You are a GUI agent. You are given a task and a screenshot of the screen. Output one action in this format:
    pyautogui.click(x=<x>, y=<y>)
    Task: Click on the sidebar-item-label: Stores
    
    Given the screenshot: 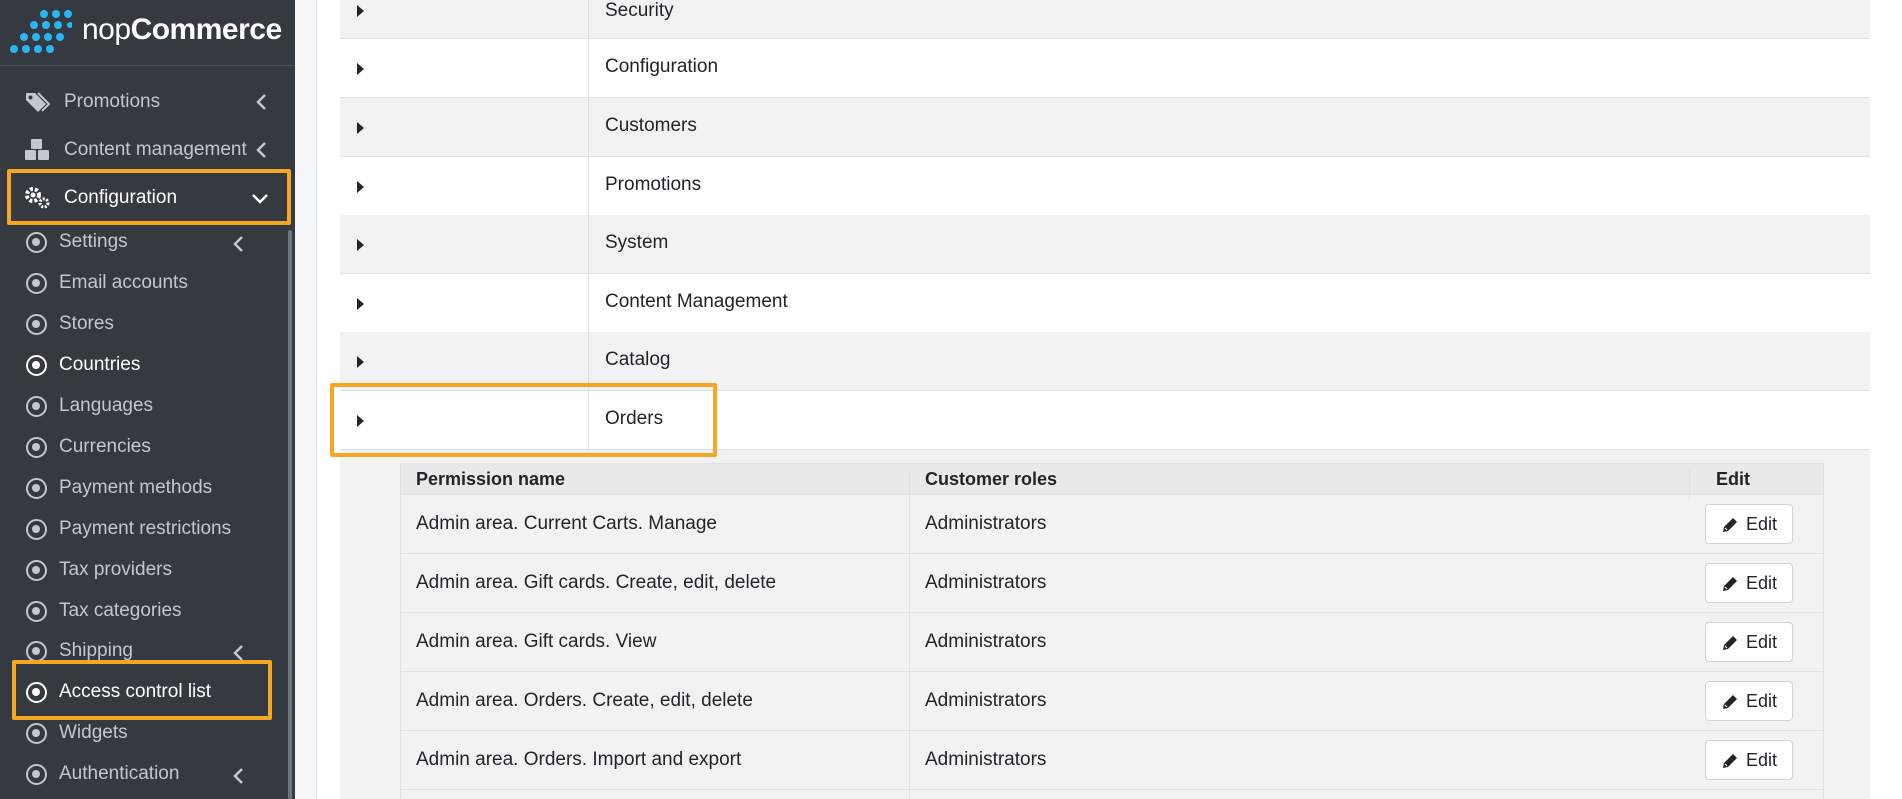 What is the action you would take?
    pyautogui.click(x=86, y=323)
    